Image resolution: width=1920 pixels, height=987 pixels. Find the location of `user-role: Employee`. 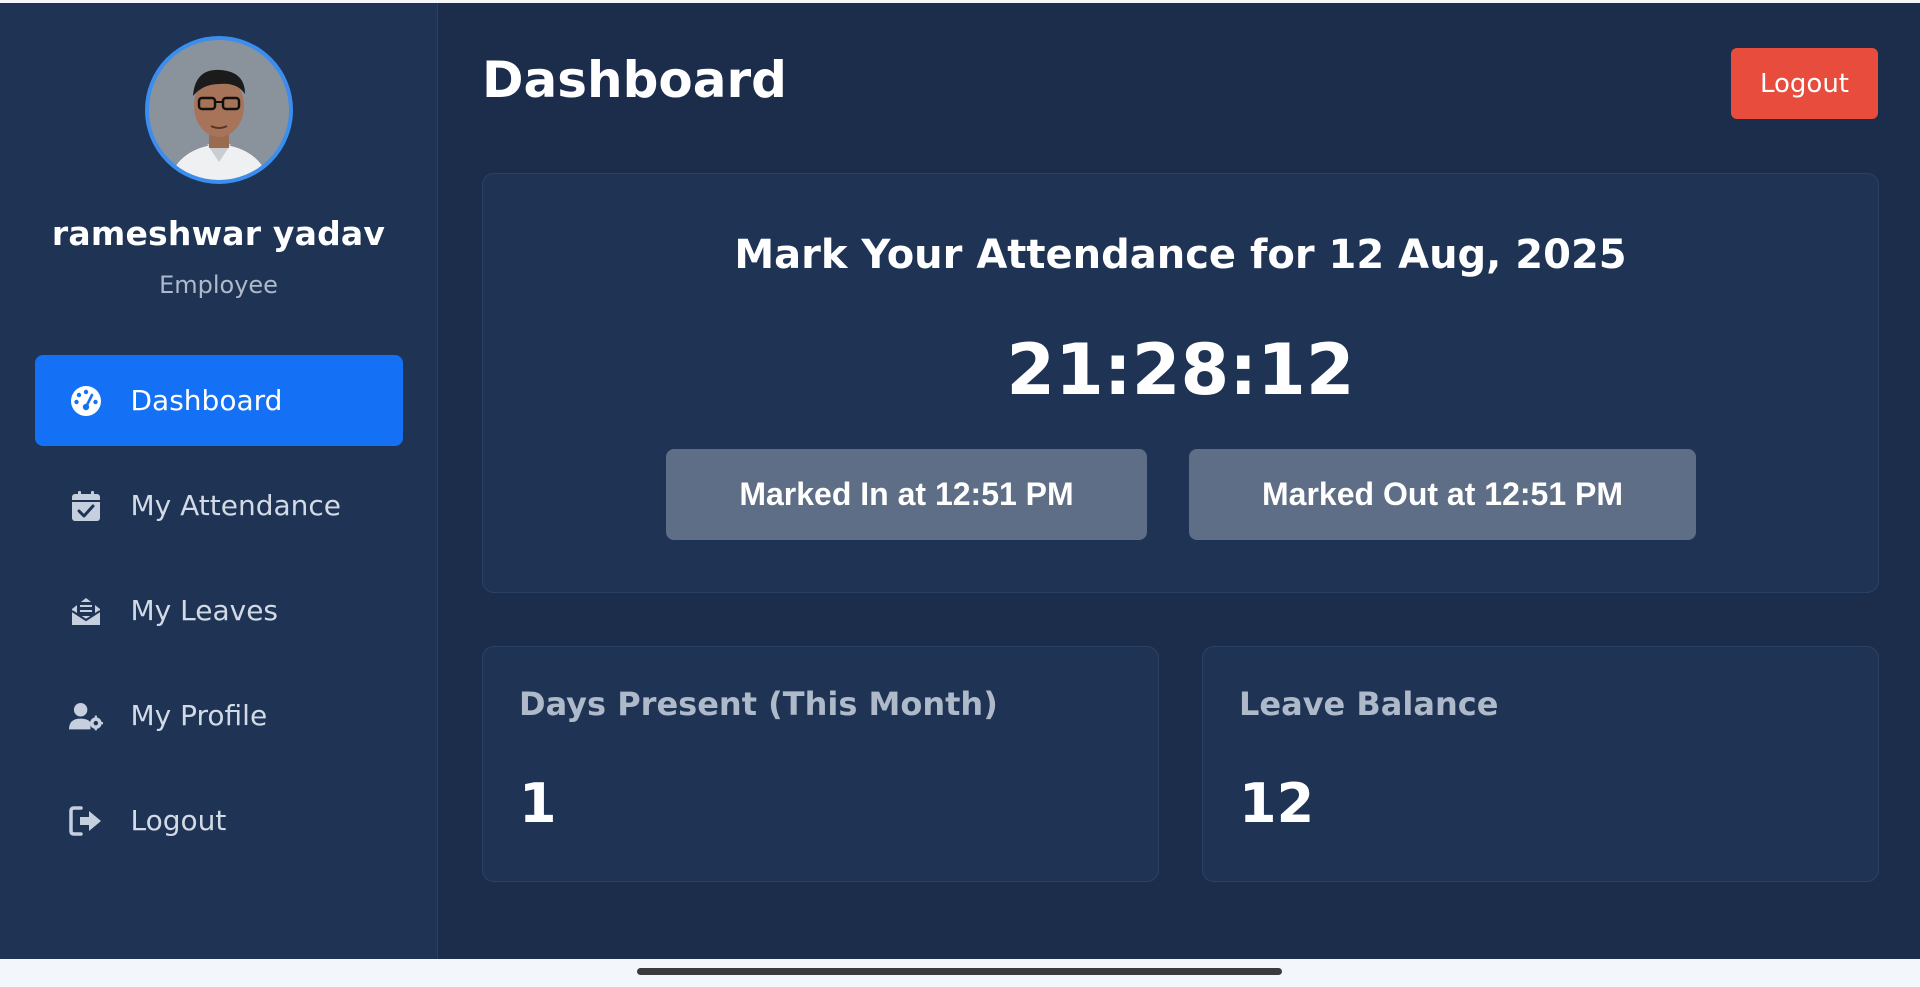

user-role: Employee is located at coordinates (218, 285).